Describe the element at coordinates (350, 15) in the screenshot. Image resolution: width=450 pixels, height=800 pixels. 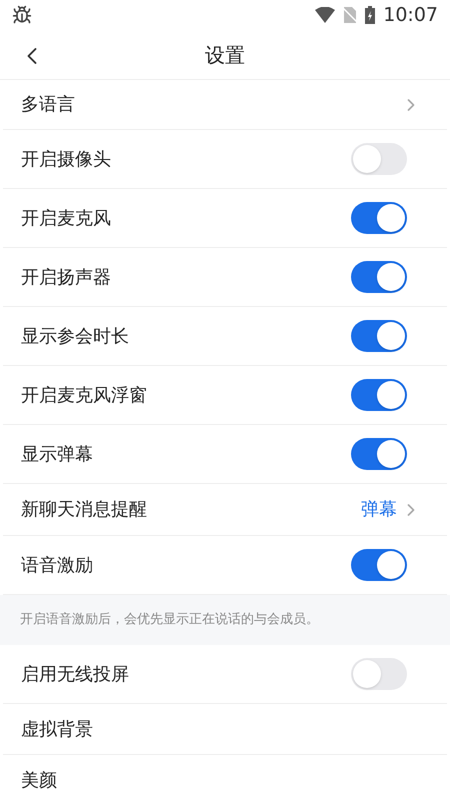
I see `no-sim-icon` at that location.